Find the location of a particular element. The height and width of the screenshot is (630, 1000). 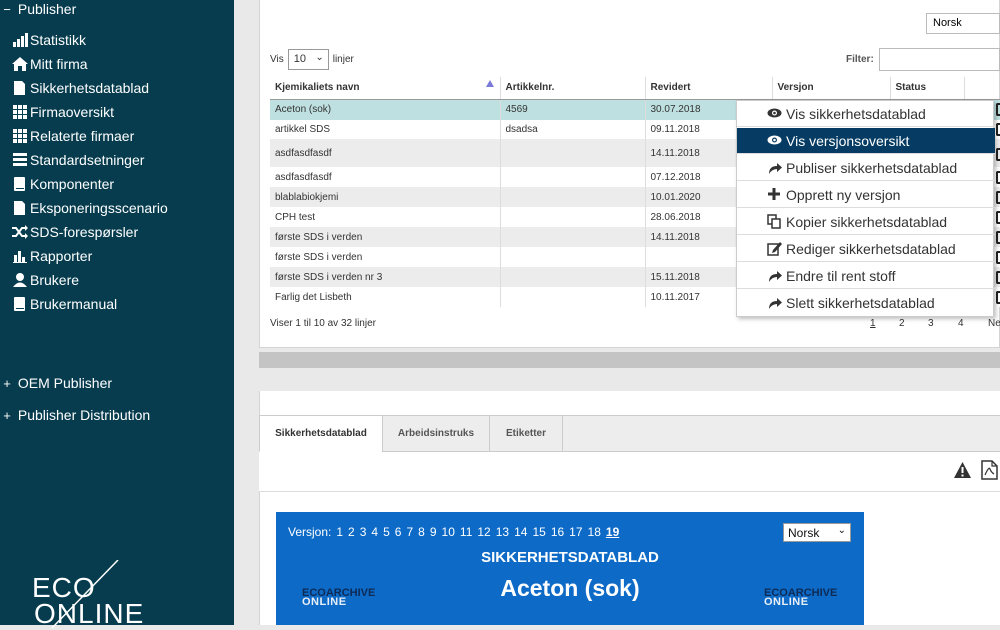

tab-sikkerhetsdatablad: Sikkerhetsdatablad is located at coordinates (321, 433).